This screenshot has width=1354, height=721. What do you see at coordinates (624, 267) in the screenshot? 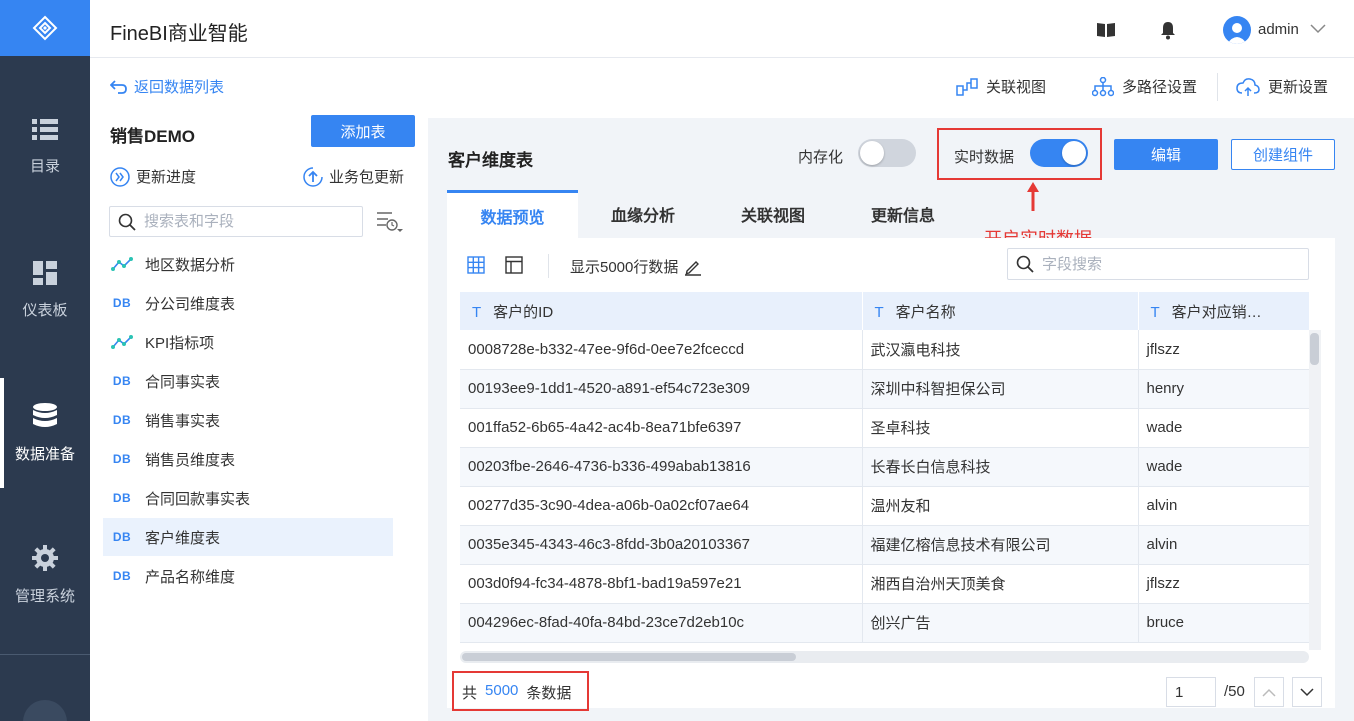
I see `rows-label: 显示5000行数据` at bounding box center [624, 267].